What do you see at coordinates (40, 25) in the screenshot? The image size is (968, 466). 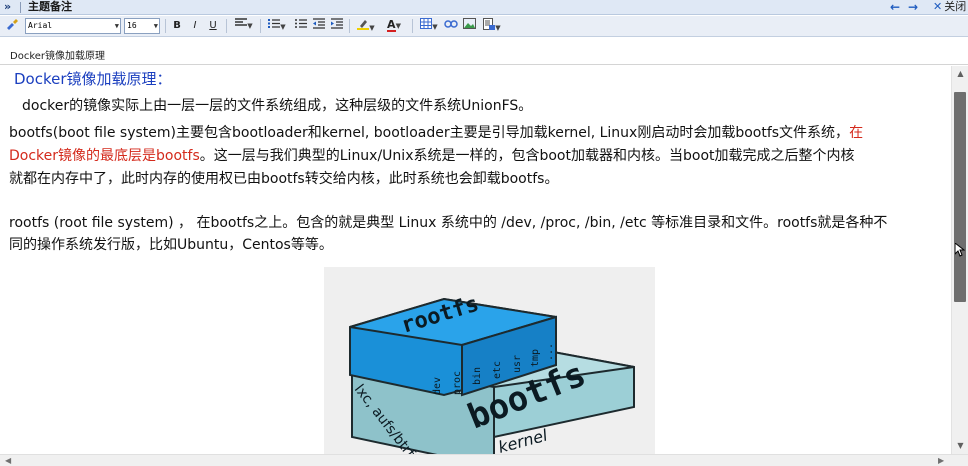 I see `font-family-value: Arial` at bounding box center [40, 25].